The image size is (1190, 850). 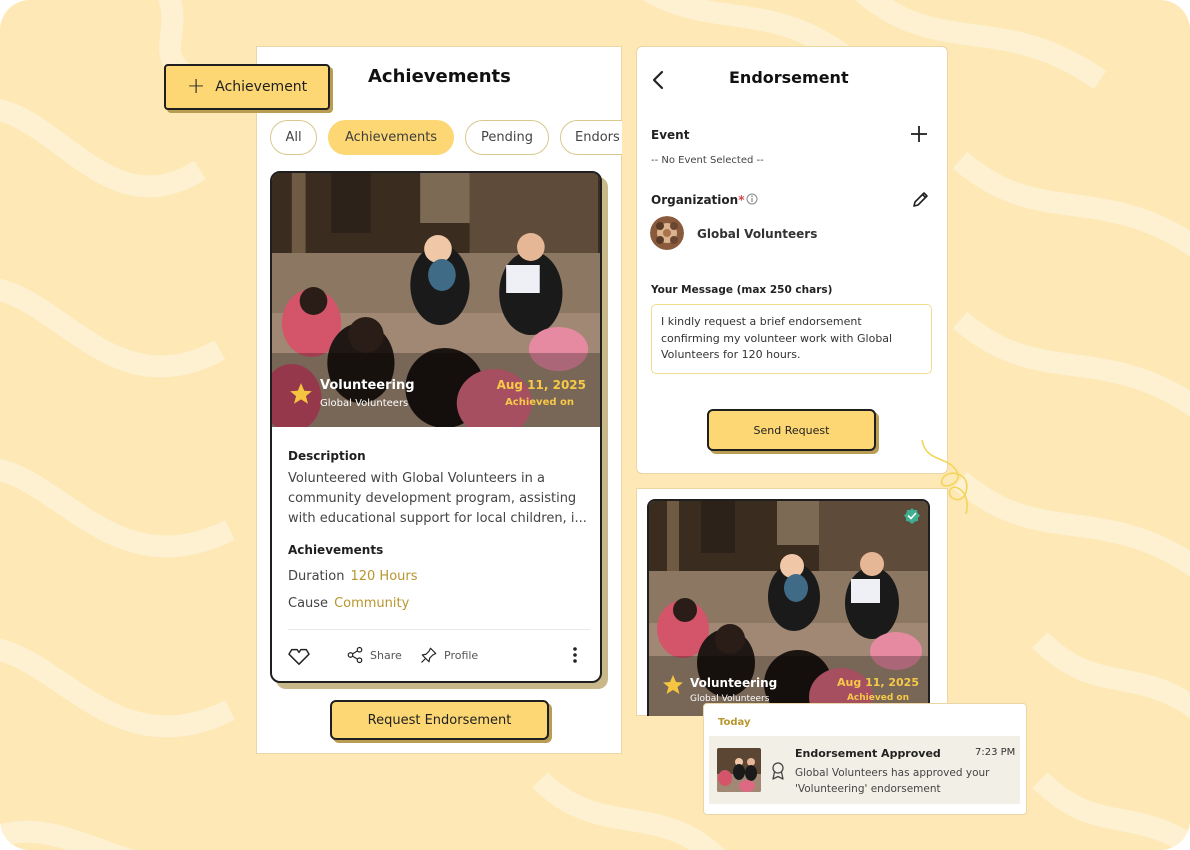 I want to click on card-category: Volunteering, so click(x=367, y=385).